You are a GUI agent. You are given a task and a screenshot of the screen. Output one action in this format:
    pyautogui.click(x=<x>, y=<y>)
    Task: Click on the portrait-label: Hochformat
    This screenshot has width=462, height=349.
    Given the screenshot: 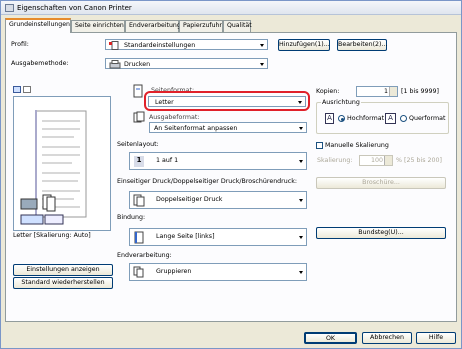 What is the action you would take?
    pyautogui.click(x=365, y=118)
    